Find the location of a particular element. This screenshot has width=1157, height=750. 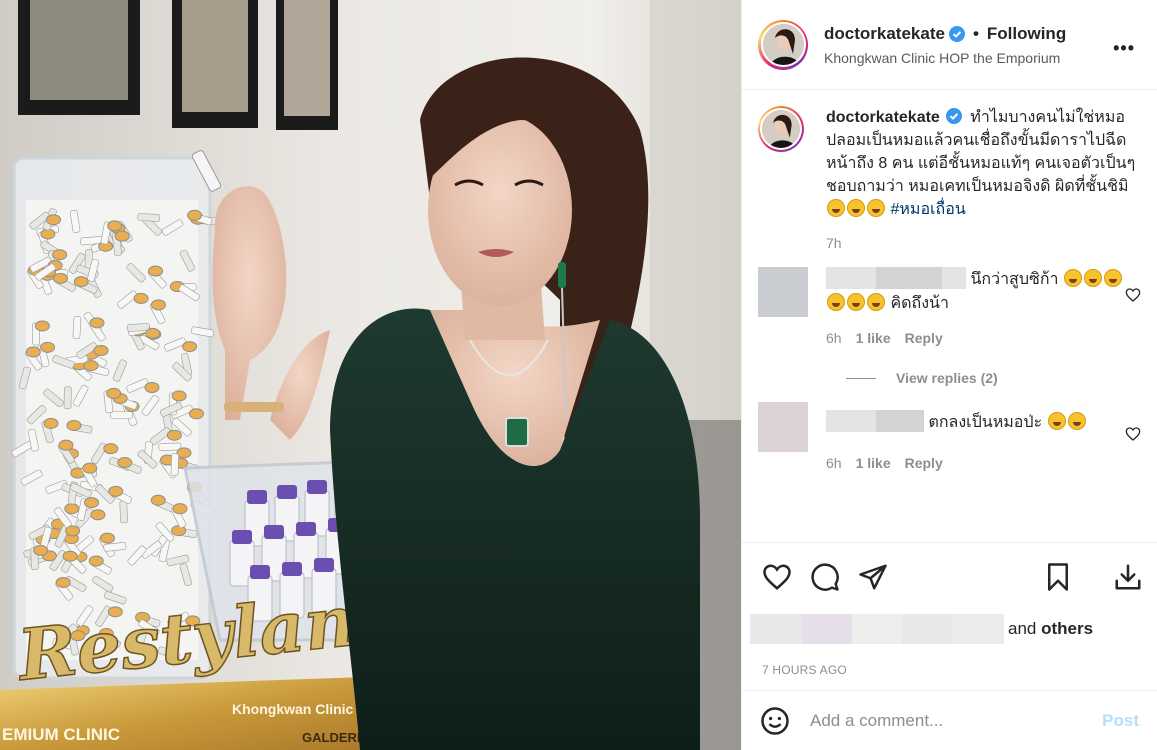

comment-bubble-icon is located at coordinates (825, 577).